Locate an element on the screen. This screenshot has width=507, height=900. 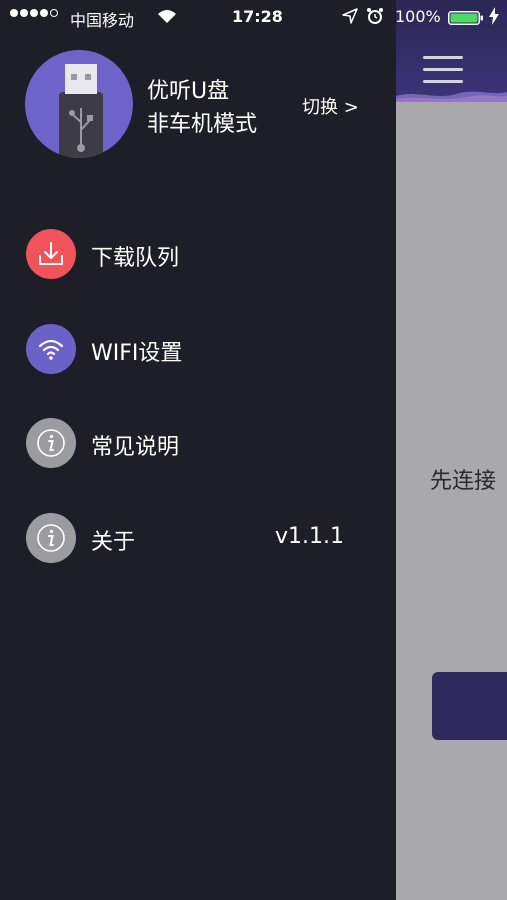
clock: 17:28 is located at coordinates (257, 16).